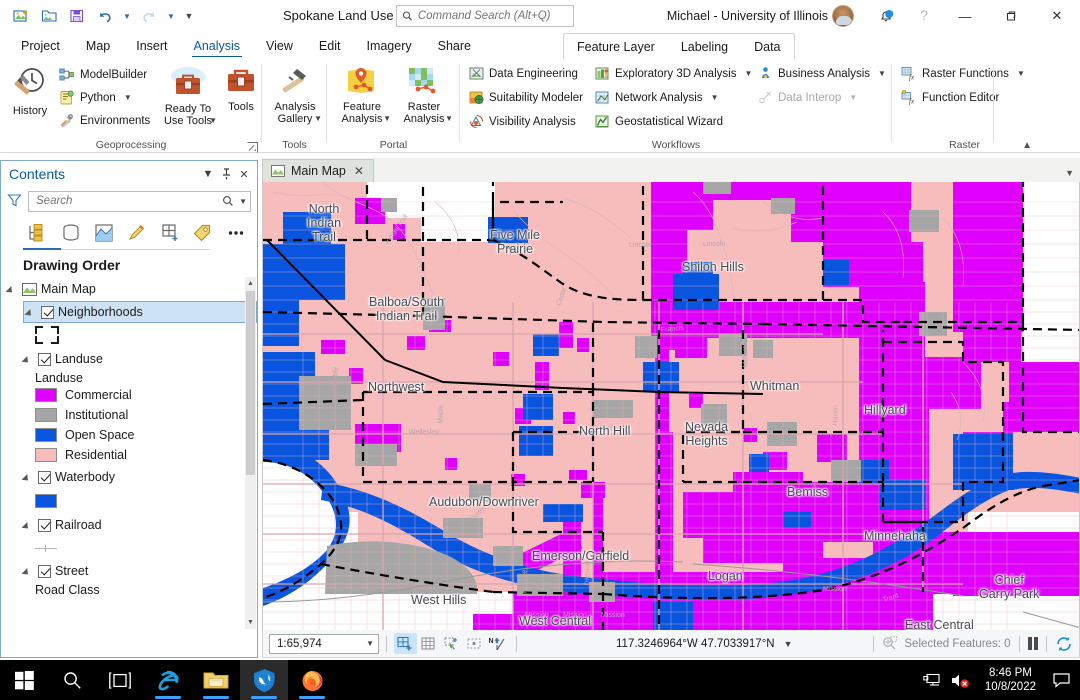 This screenshot has width=1080, height=700. What do you see at coordinates (98, 46) in the screenshot?
I see `tab-map: Map` at bounding box center [98, 46].